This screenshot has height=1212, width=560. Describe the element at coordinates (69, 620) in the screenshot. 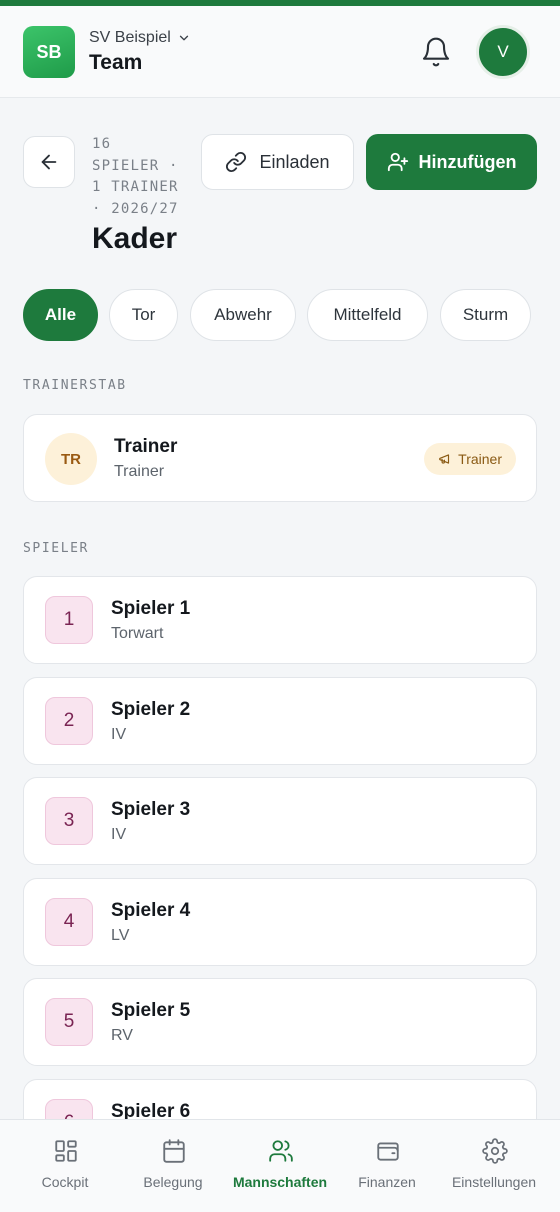

I see `jersey-number: 1` at that location.